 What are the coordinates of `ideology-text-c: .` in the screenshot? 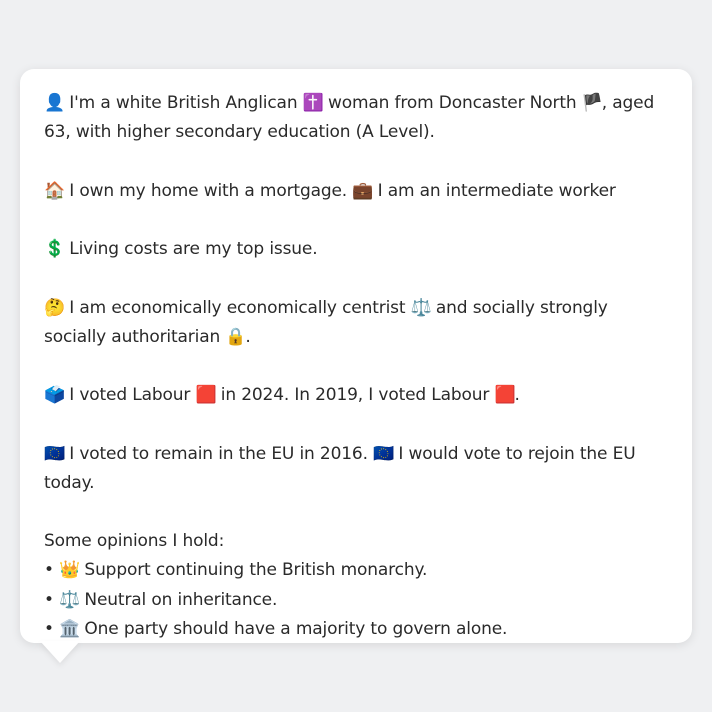 It's located at (248, 336).